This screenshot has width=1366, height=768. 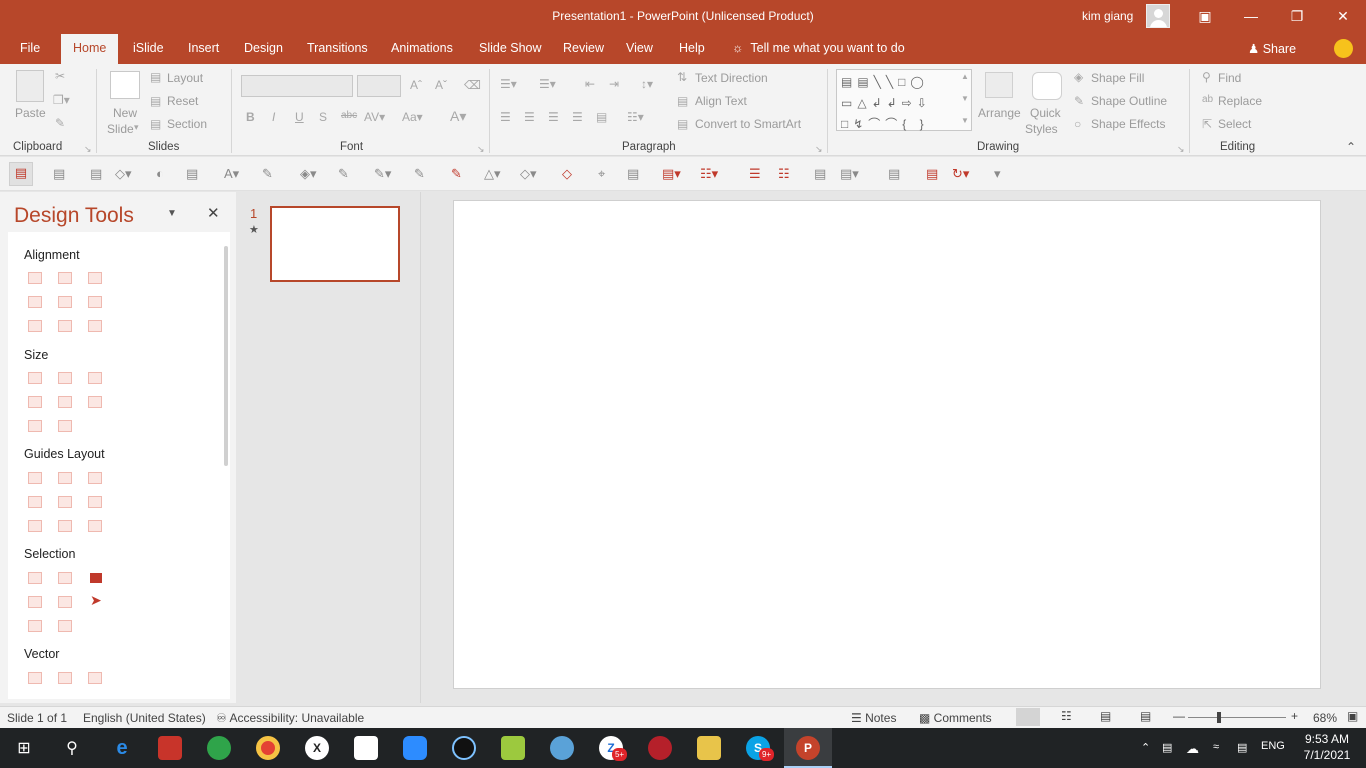 I want to click on slideshow-view-icon: ▤, so click(x=1145, y=716).